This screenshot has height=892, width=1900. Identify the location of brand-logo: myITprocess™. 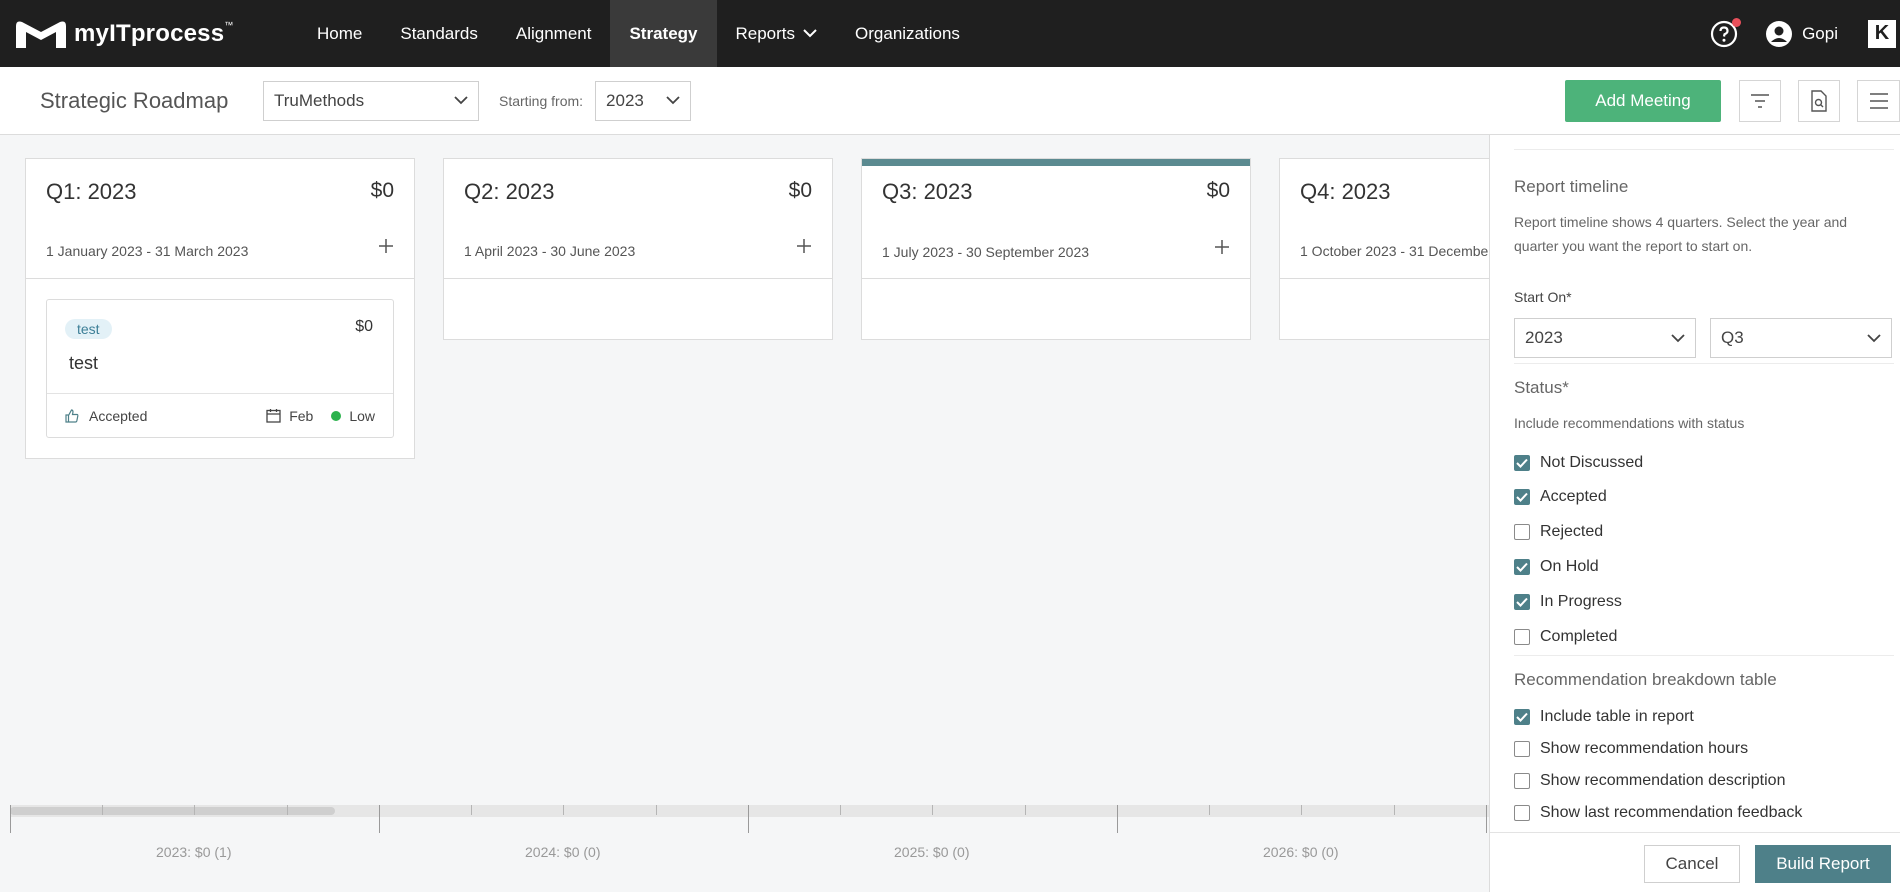
(139, 34).